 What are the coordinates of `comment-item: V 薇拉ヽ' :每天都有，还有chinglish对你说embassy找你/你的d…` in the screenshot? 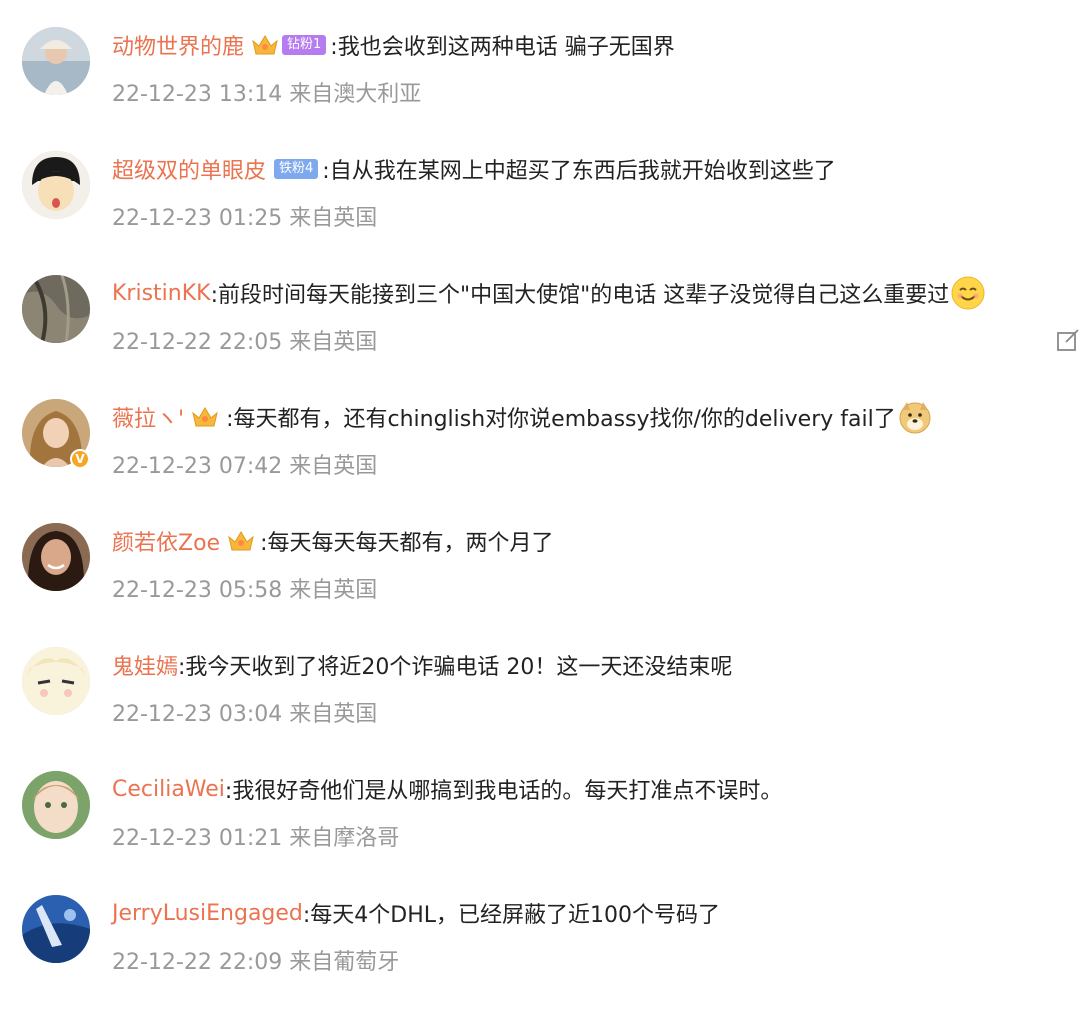 It's located at (540, 462).